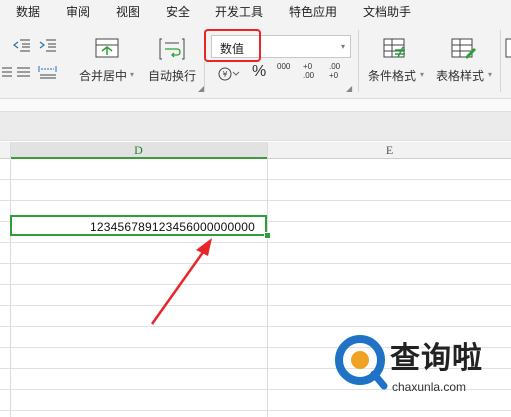 The image size is (511, 417). What do you see at coordinates (436, 358) in the screenshot?
I see `watermark-brand: 查询啦` at bounding box center [436, 358].